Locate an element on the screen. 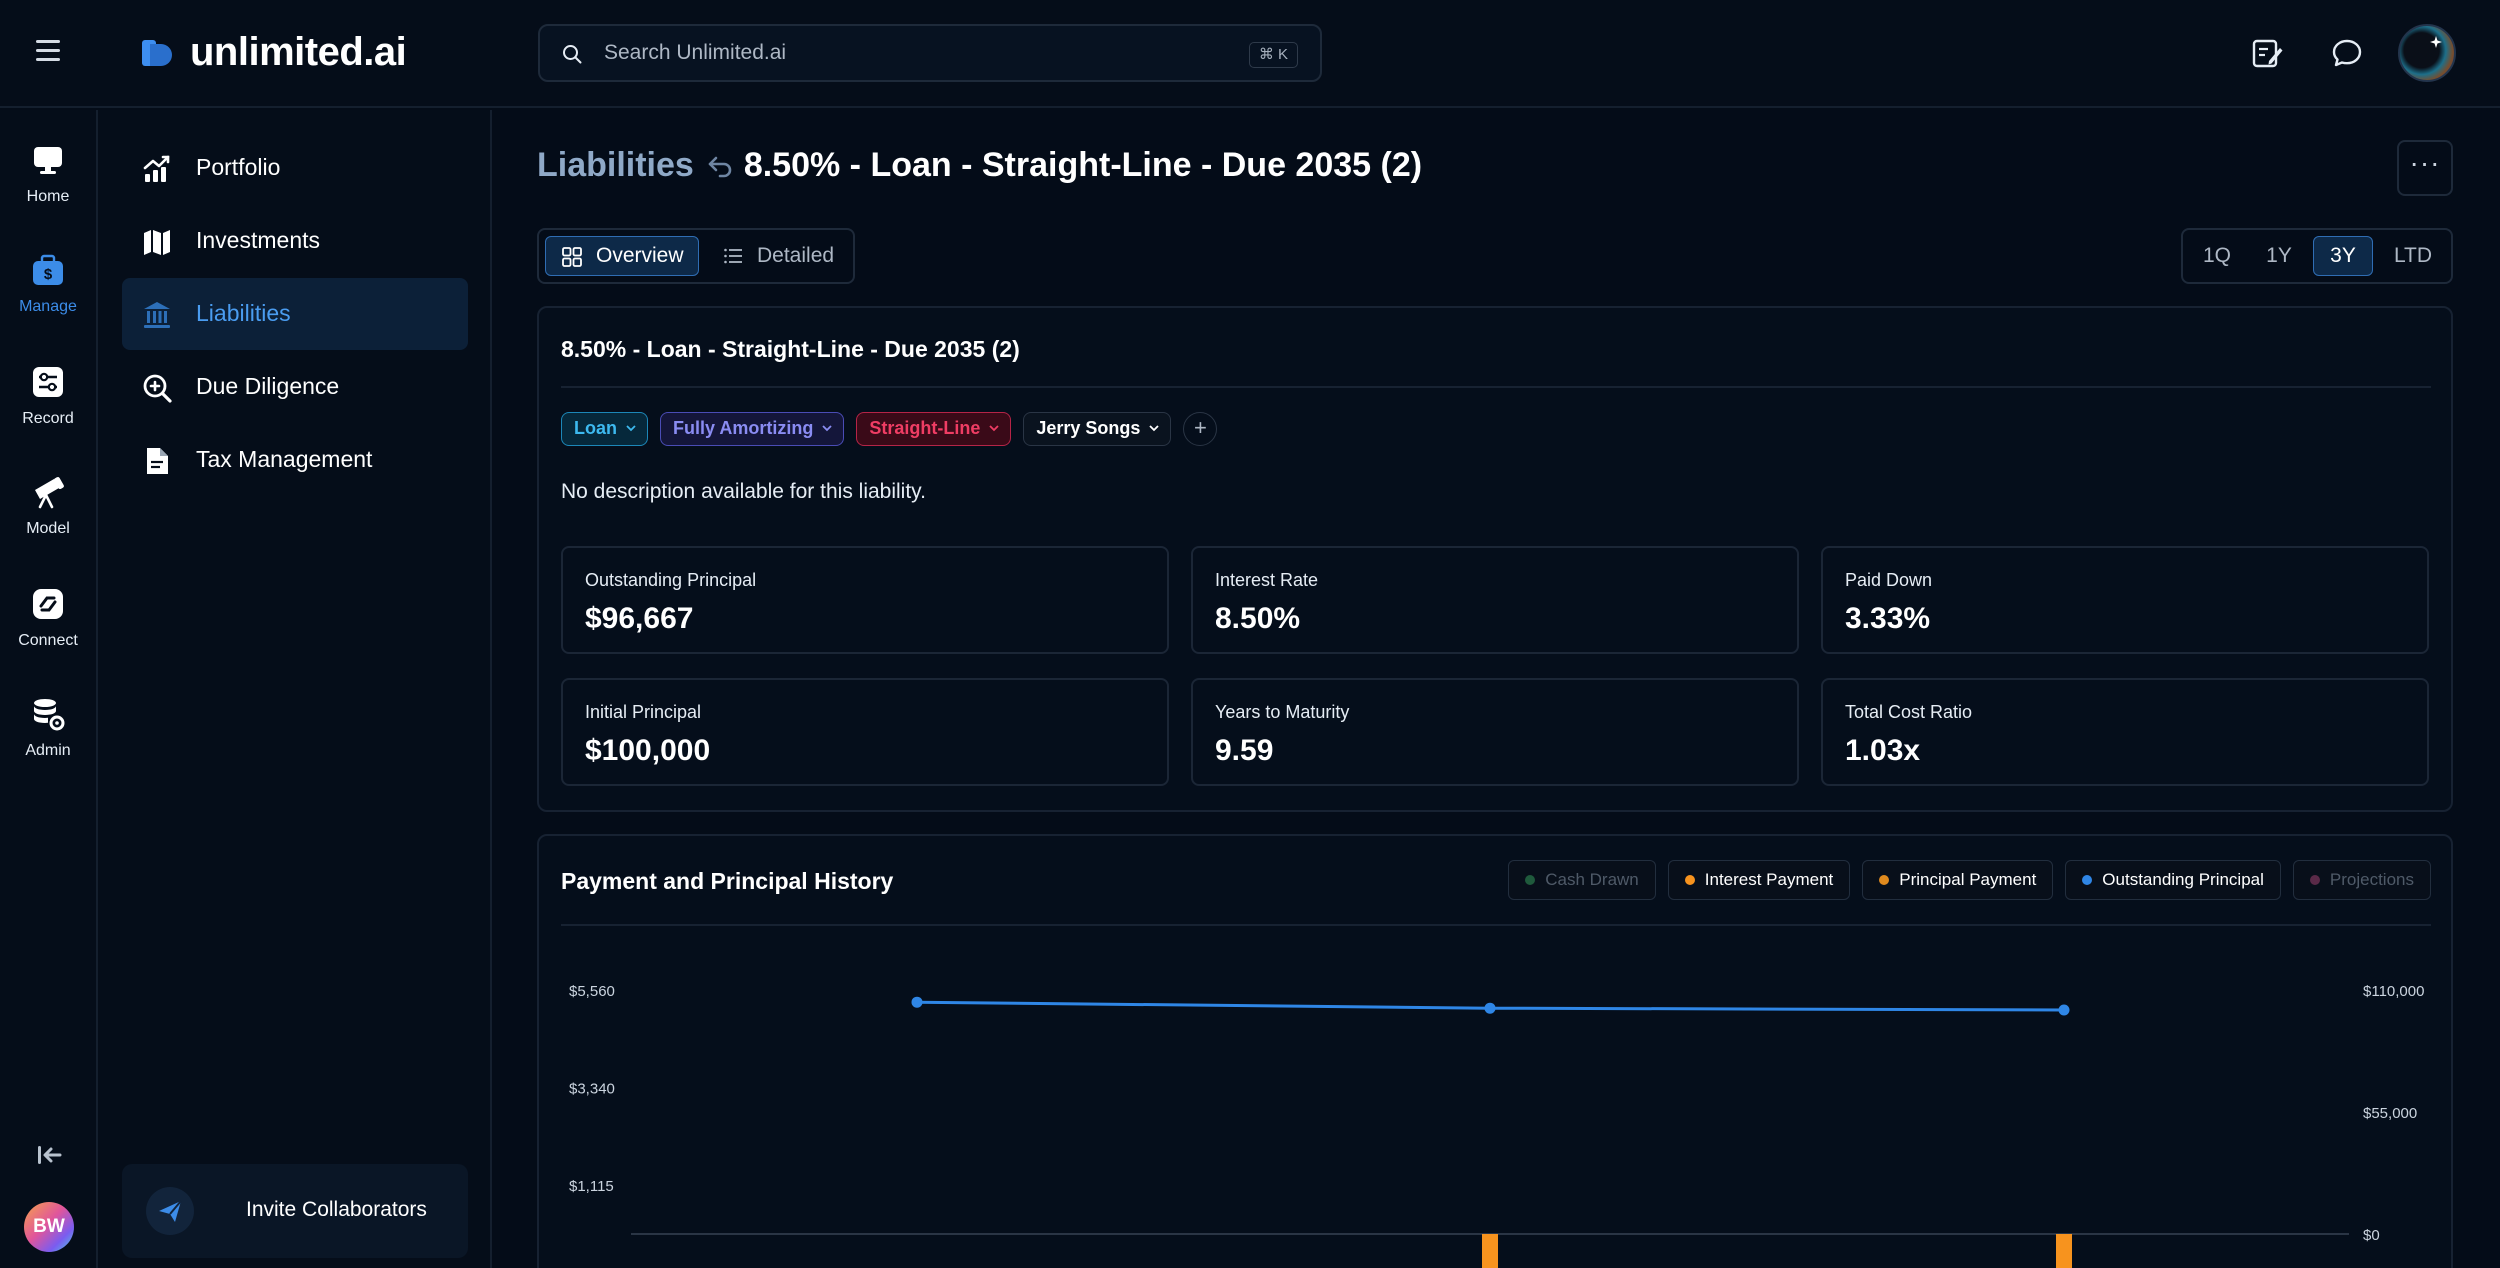  app-logo: unlimited.ai is located at coordinates (274, 52).